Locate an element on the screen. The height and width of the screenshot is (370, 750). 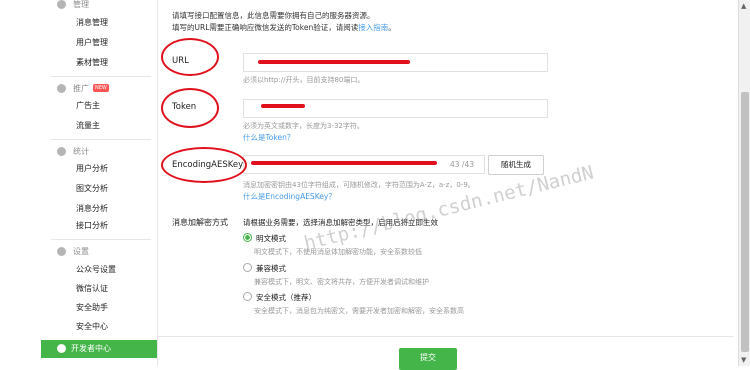
token-input is located at coordinates (395, 108).